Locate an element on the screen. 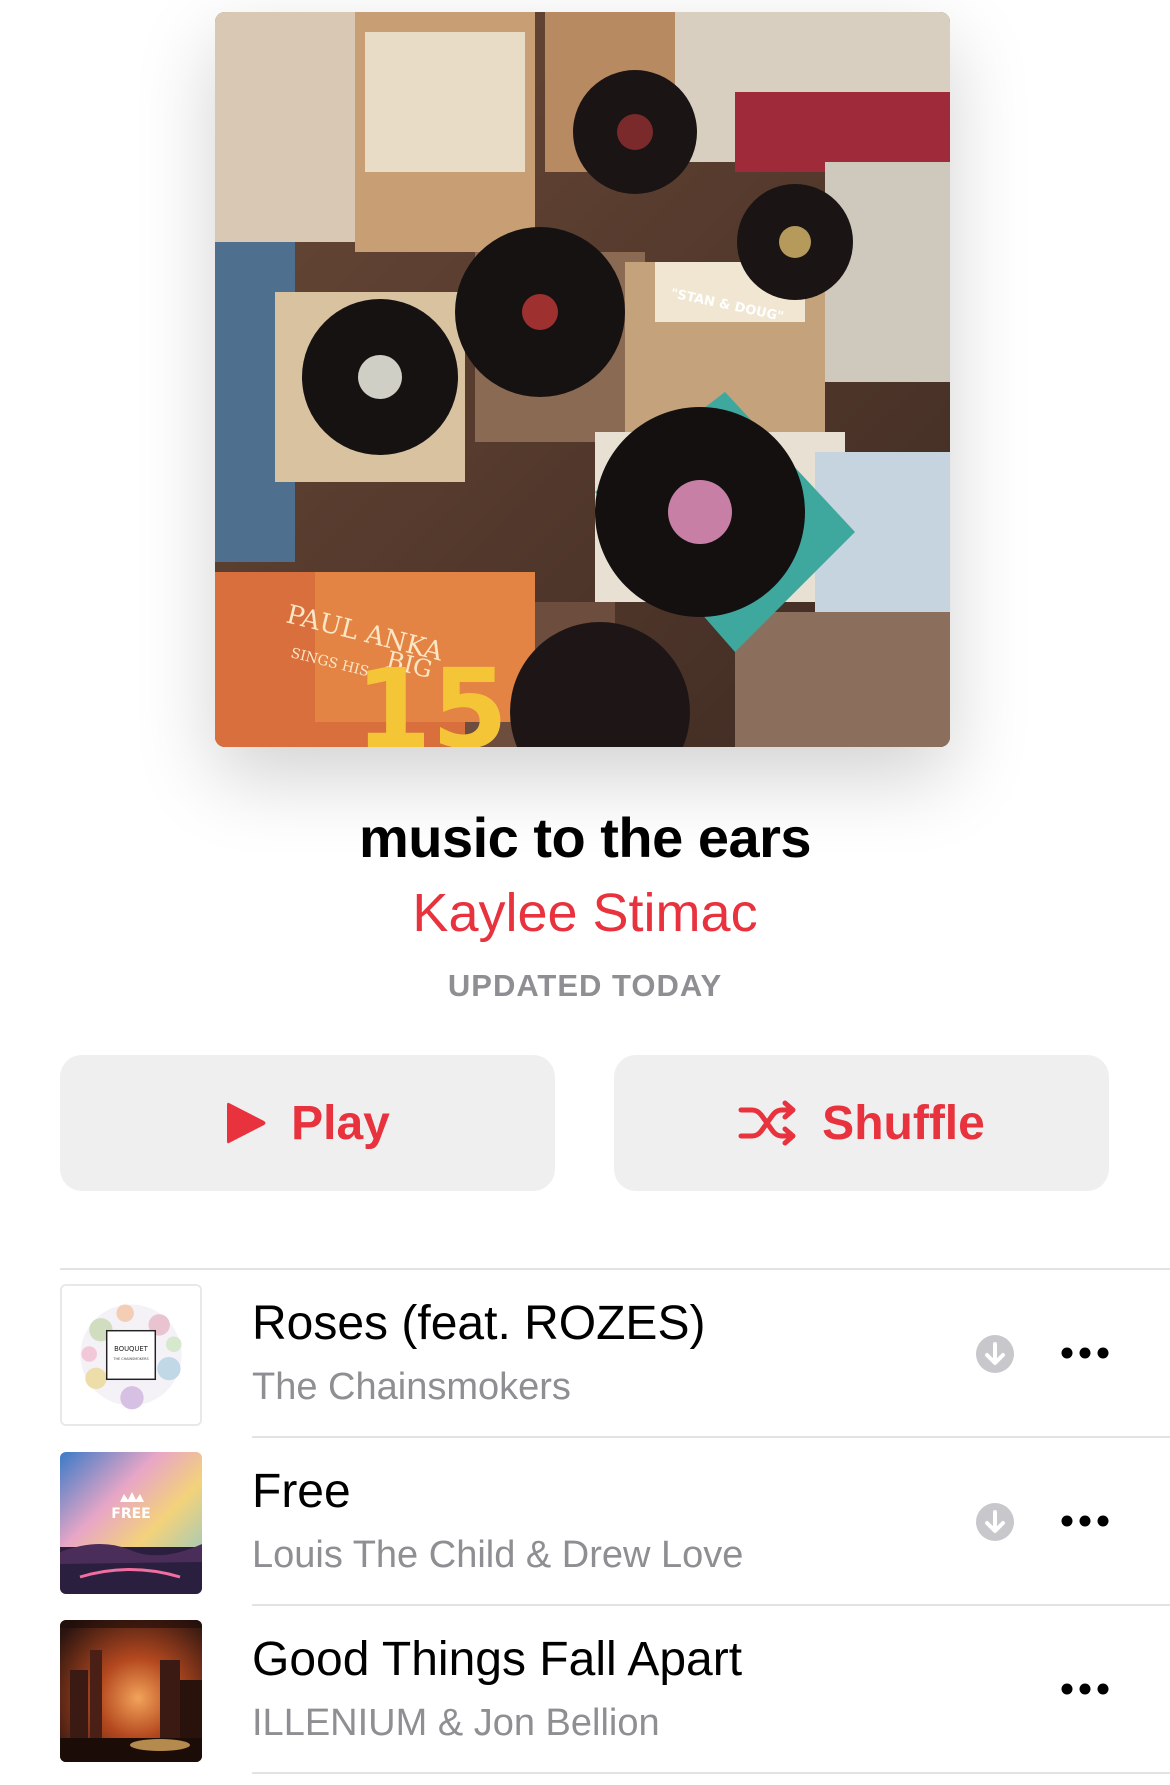  artwork-text-4: 15 is located at coordinates (431, 696).